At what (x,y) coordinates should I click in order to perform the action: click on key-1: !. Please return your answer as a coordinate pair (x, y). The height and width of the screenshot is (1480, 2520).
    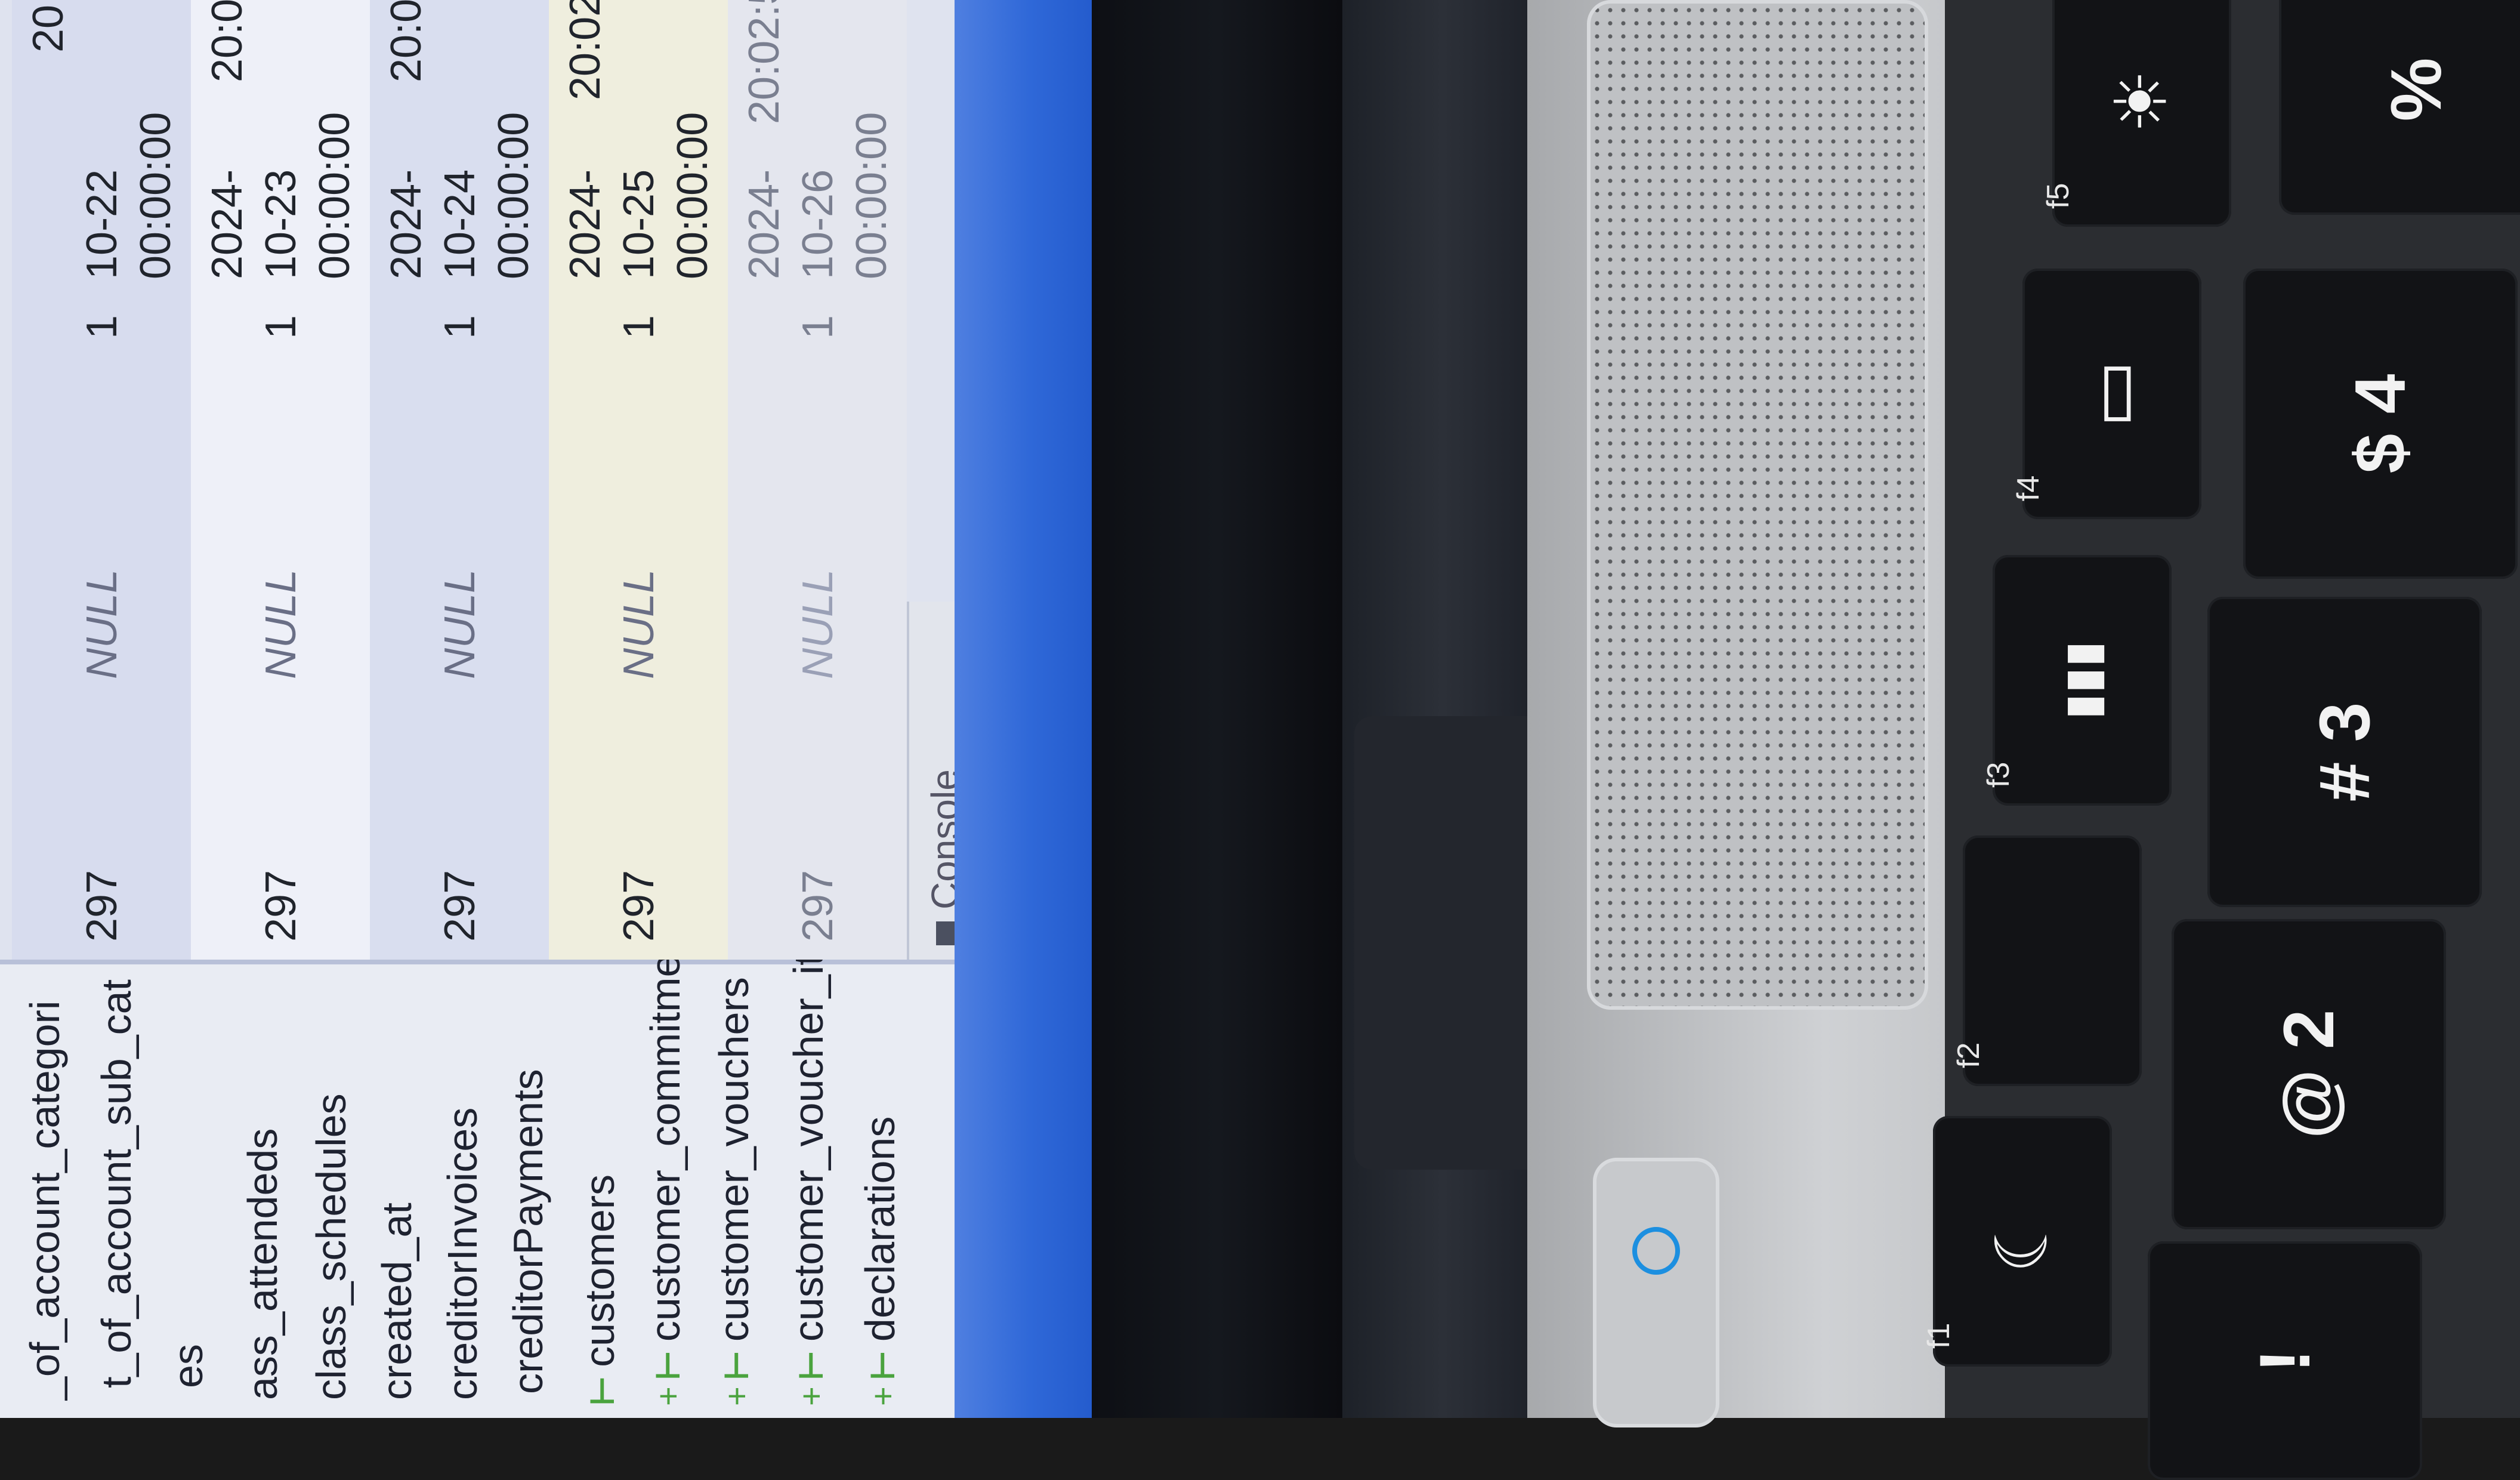
    Looking at the image, I should click on (2285, 1360).